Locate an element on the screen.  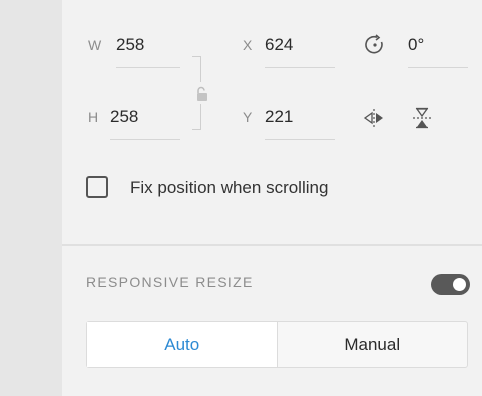
rotation-underline is located at coordinates (438, 67).